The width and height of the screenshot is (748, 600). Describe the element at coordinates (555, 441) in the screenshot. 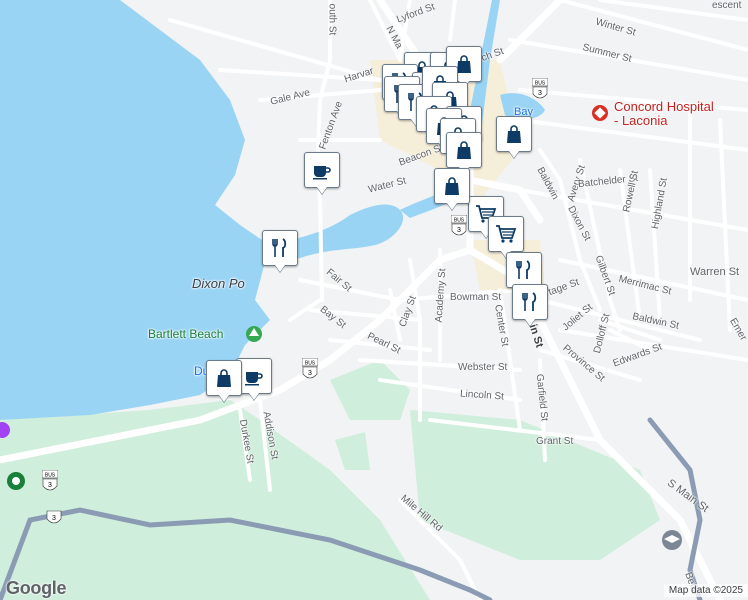

I see `street-label: Grant St` at that location.